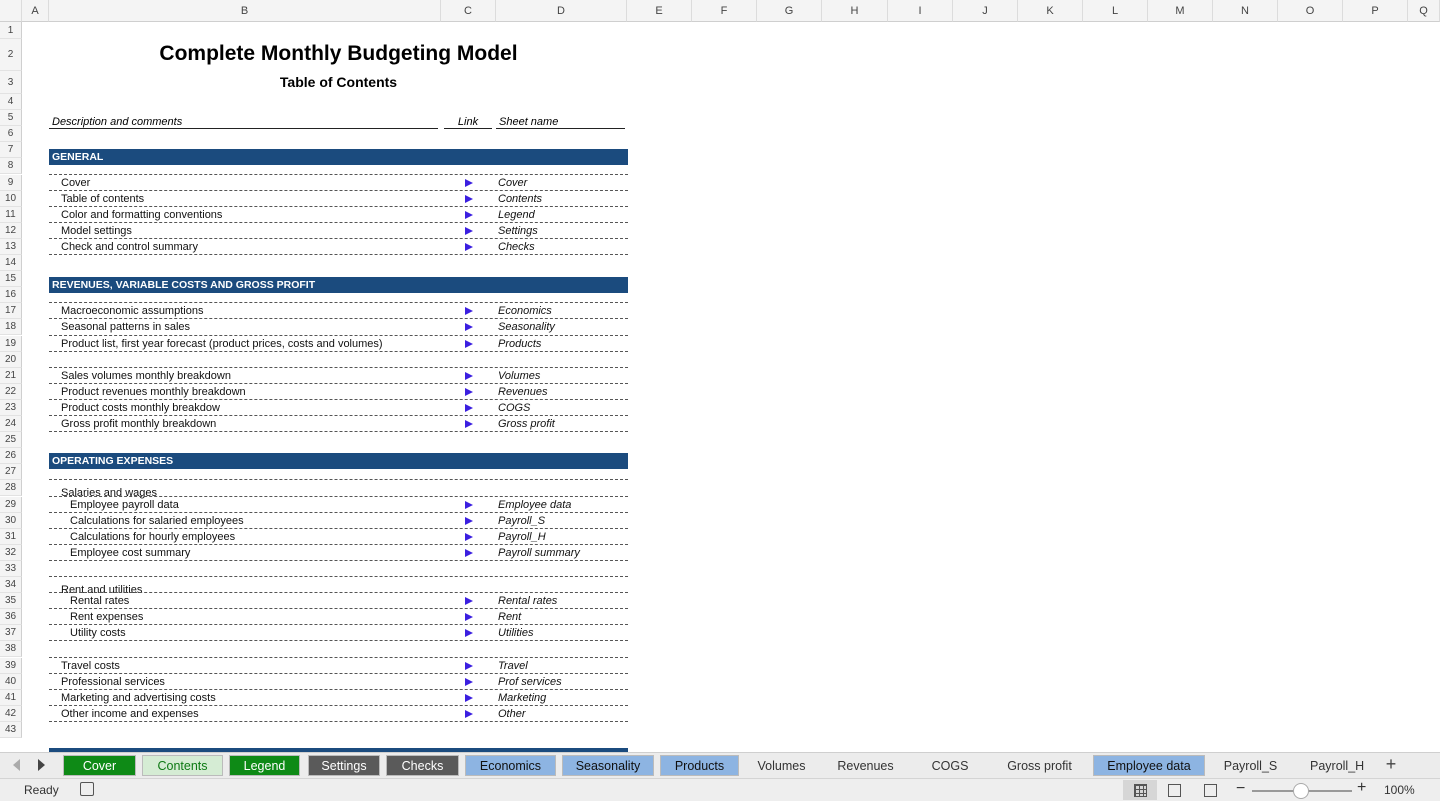 Image resolution: width=1440 pixels, height=801 pixels. Describe the element at coordinates (11, 166) in the screenshot. I see `row-header: 8` at that location.